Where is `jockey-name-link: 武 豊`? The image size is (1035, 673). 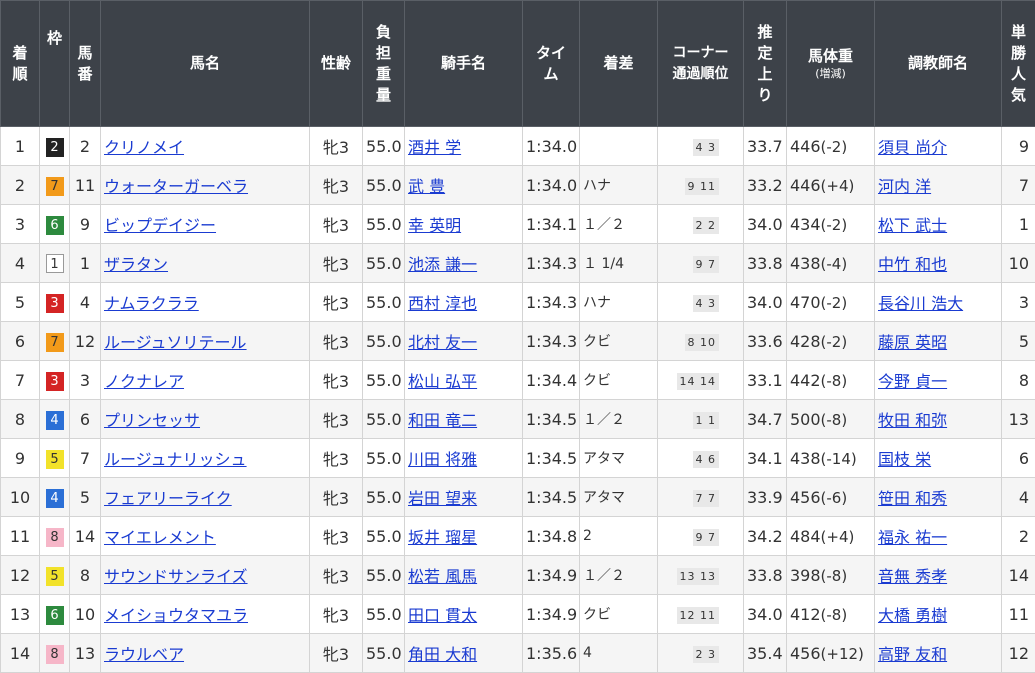
jockey-name-link: 武 豊 is located at coordinates (426, 186).